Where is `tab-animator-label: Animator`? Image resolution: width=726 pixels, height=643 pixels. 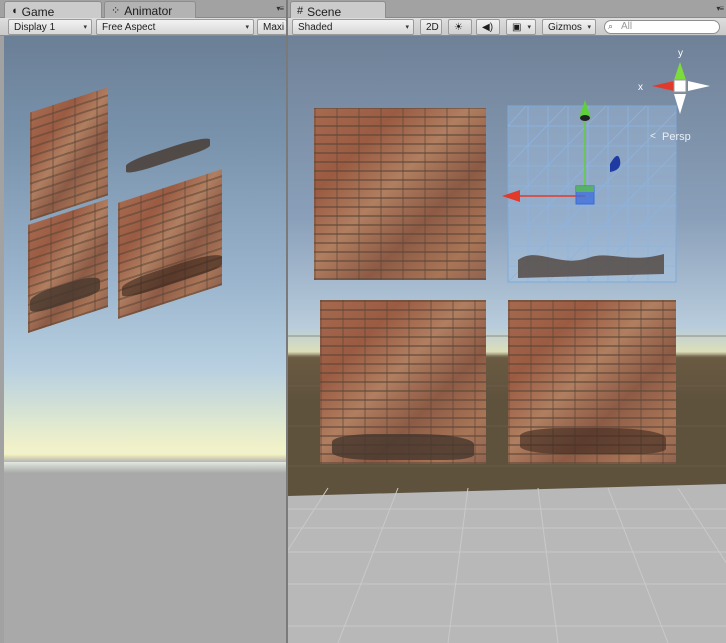
tab-animator-label: Animator is located at coordinates (148, 11).